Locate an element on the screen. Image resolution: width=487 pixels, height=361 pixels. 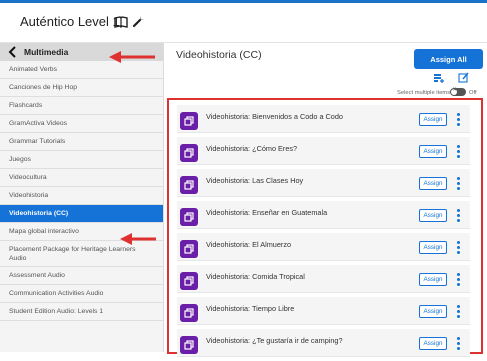
sidebar-item: Videocultura is located at coordinates (81, 178).